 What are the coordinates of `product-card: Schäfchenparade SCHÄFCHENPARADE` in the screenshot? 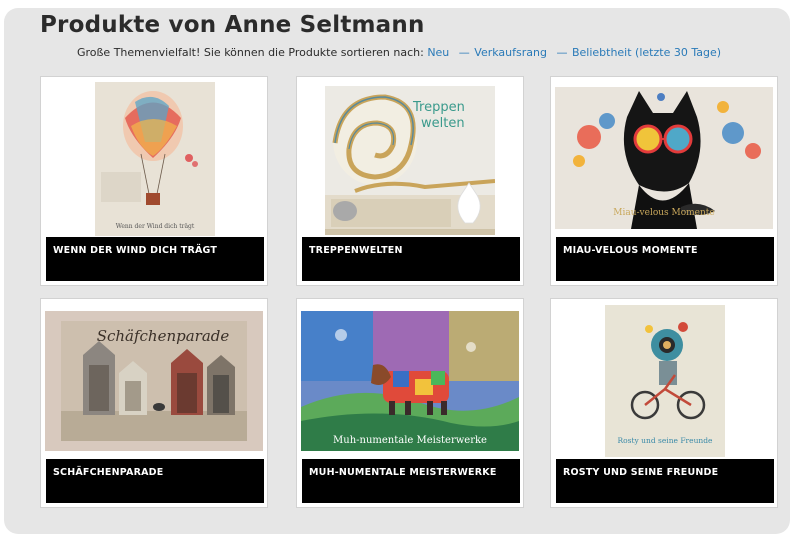 It's located at (154, 403).